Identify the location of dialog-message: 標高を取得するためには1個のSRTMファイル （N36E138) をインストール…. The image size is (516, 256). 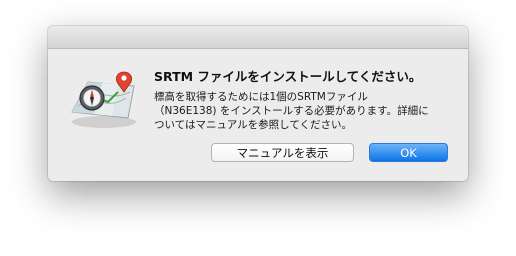
(291, 111).